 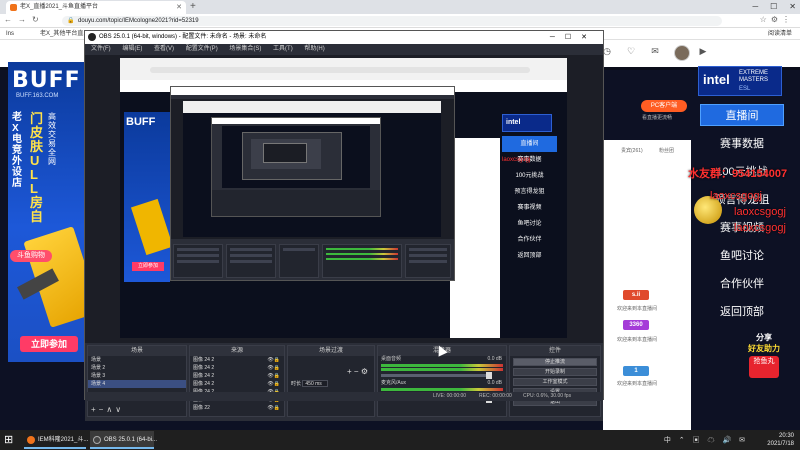 I want to click on windows-start-icon: ⊞, so click(x=8, y=439).